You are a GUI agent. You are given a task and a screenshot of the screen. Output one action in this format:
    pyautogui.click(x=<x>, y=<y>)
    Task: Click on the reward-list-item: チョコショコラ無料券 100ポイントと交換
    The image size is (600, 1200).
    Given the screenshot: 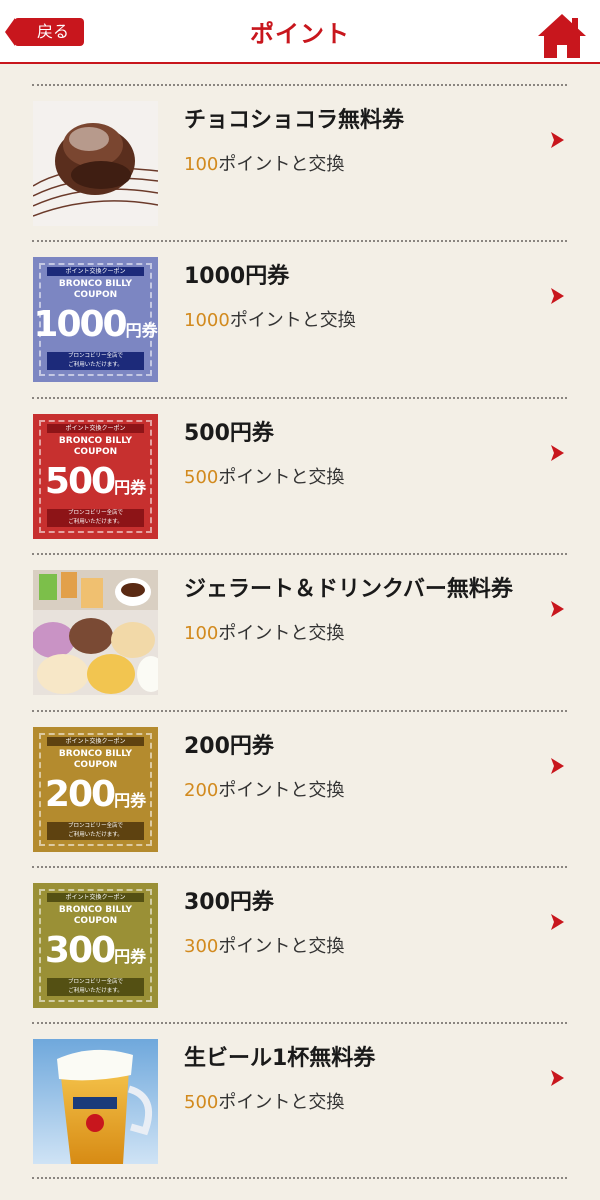 What is the action you would take?
    pyautogui.click(x=299, y=162)
    